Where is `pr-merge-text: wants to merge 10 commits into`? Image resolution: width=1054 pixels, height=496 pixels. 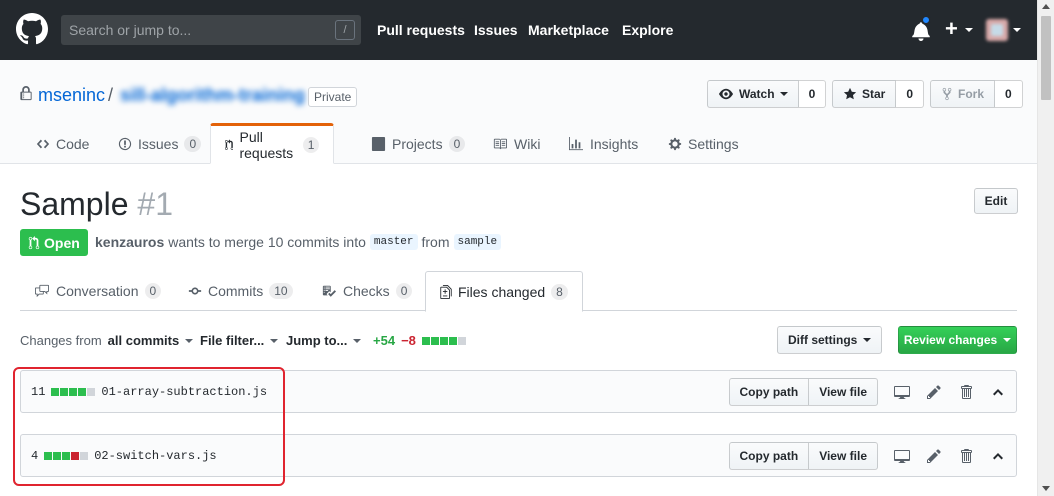
pr-merge-text: wants to merge 10 commits into is located at coordinates (267, 242).